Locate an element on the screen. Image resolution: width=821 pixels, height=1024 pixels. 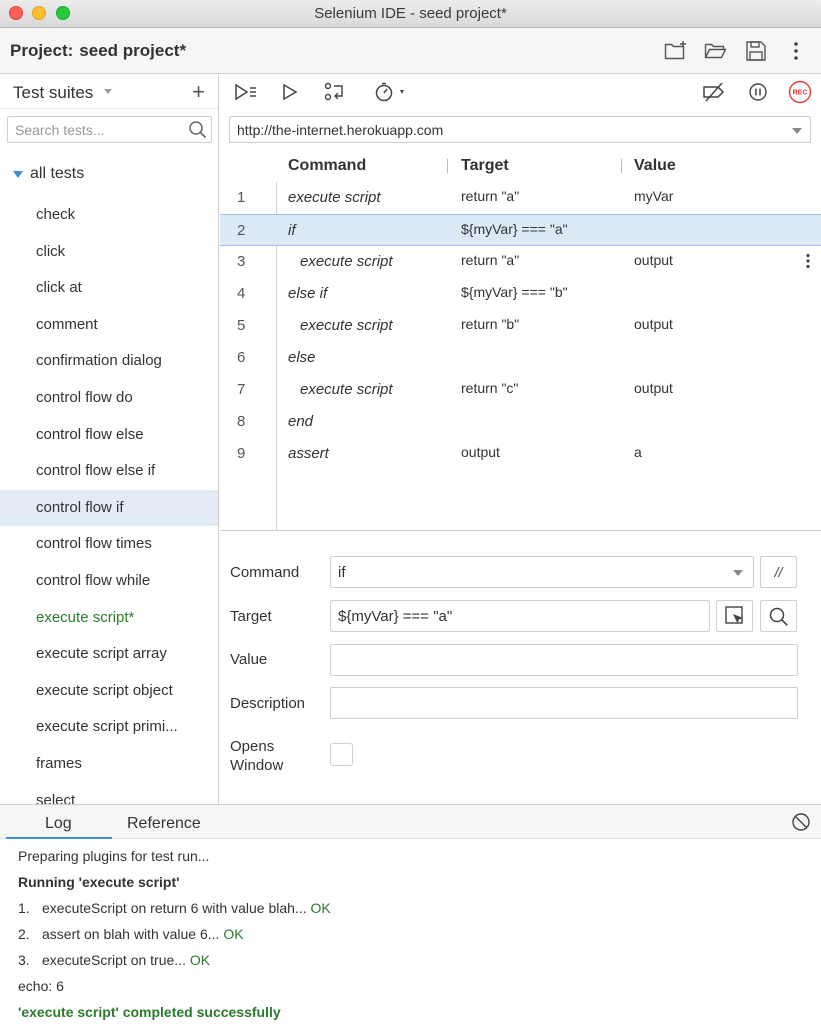
row-value: output is located at coordinates (653, 324).